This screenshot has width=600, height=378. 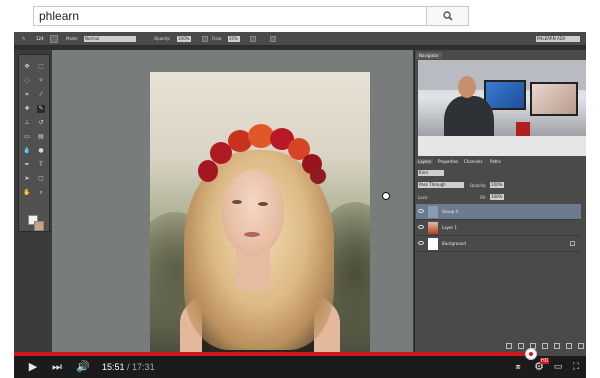 What do you see at coordinates (27, 165) in the screenshot?
I see `pen-tool-icon: ✒` at bounding box center [27, 165].